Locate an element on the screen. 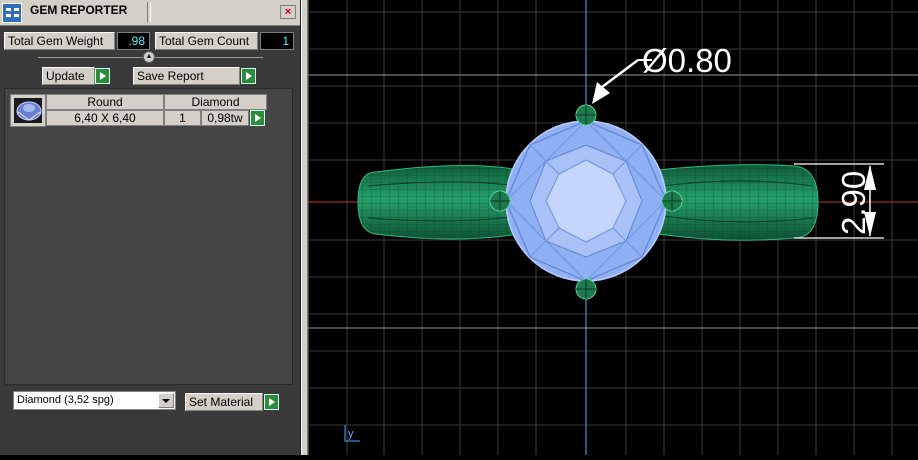 This screenshot has width=918, height=460. gem-weight-cell: 0,98tw is located at coordinates (225, 118).